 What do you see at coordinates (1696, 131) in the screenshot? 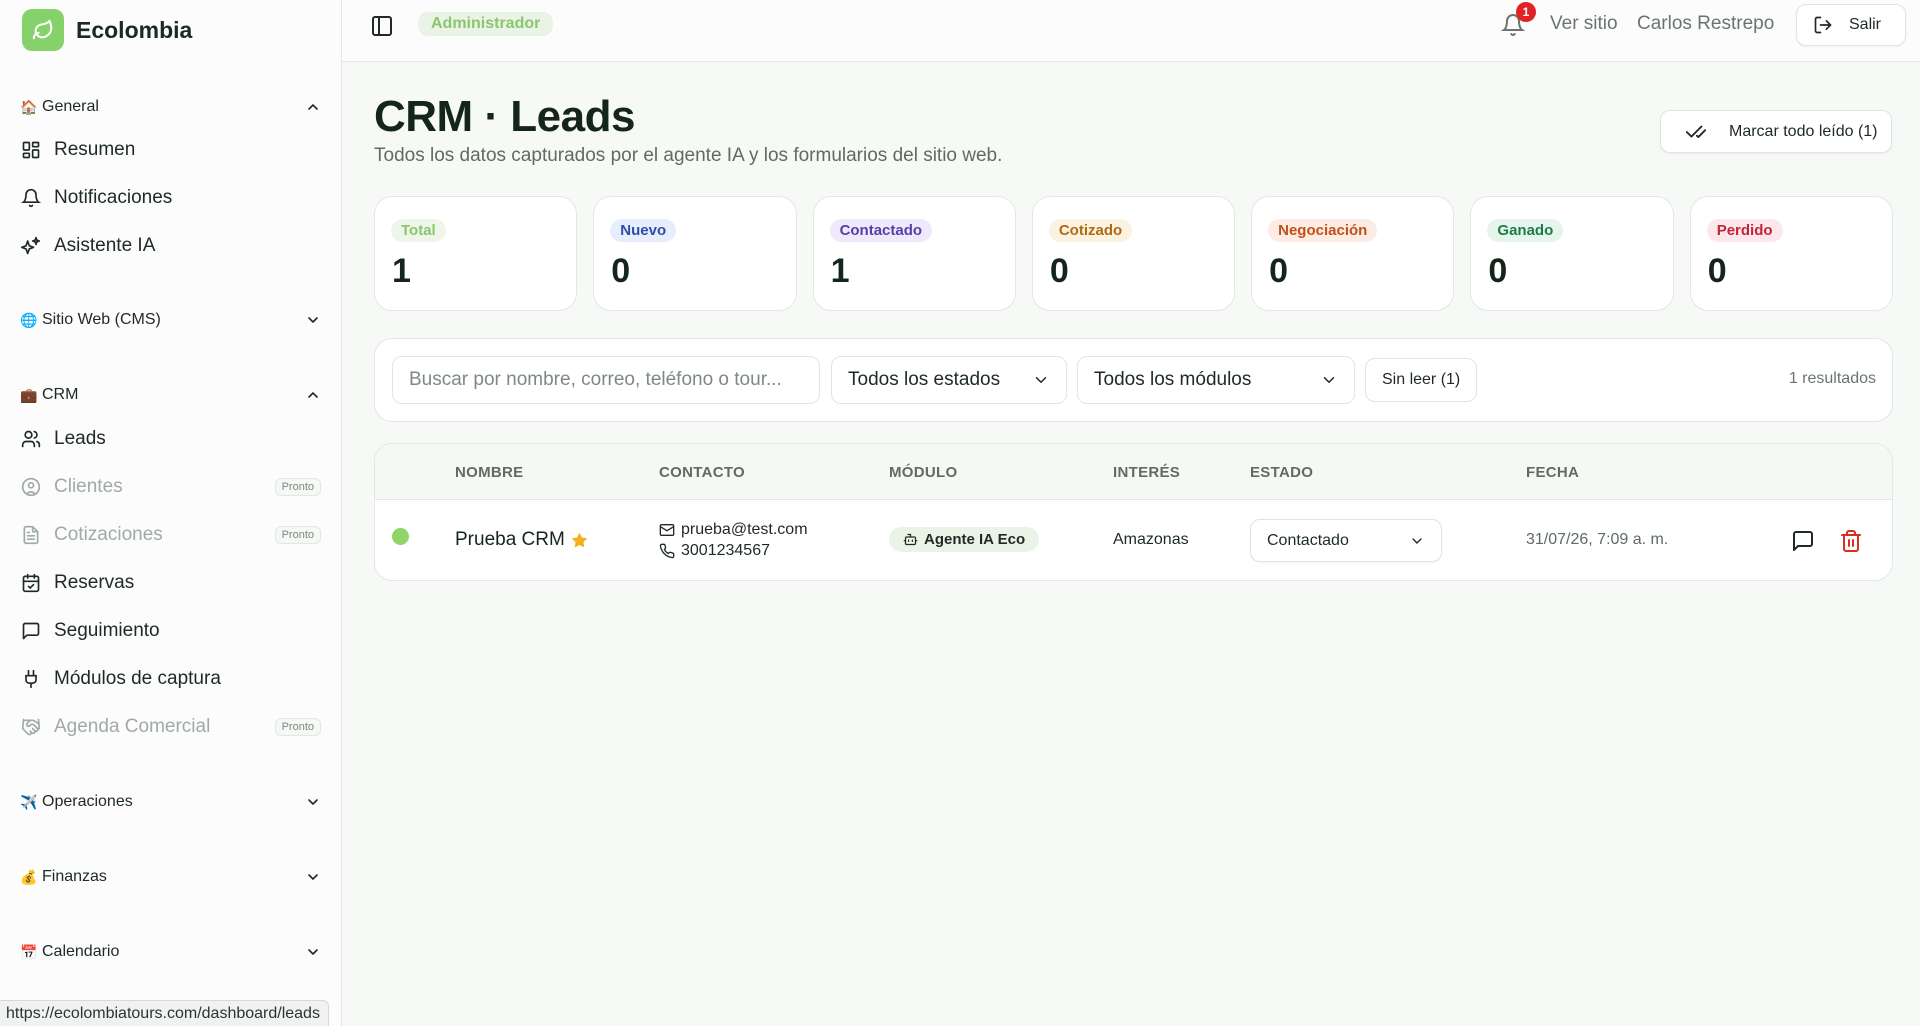
I see `check-check-icon` at bounding box center [1696, 131].